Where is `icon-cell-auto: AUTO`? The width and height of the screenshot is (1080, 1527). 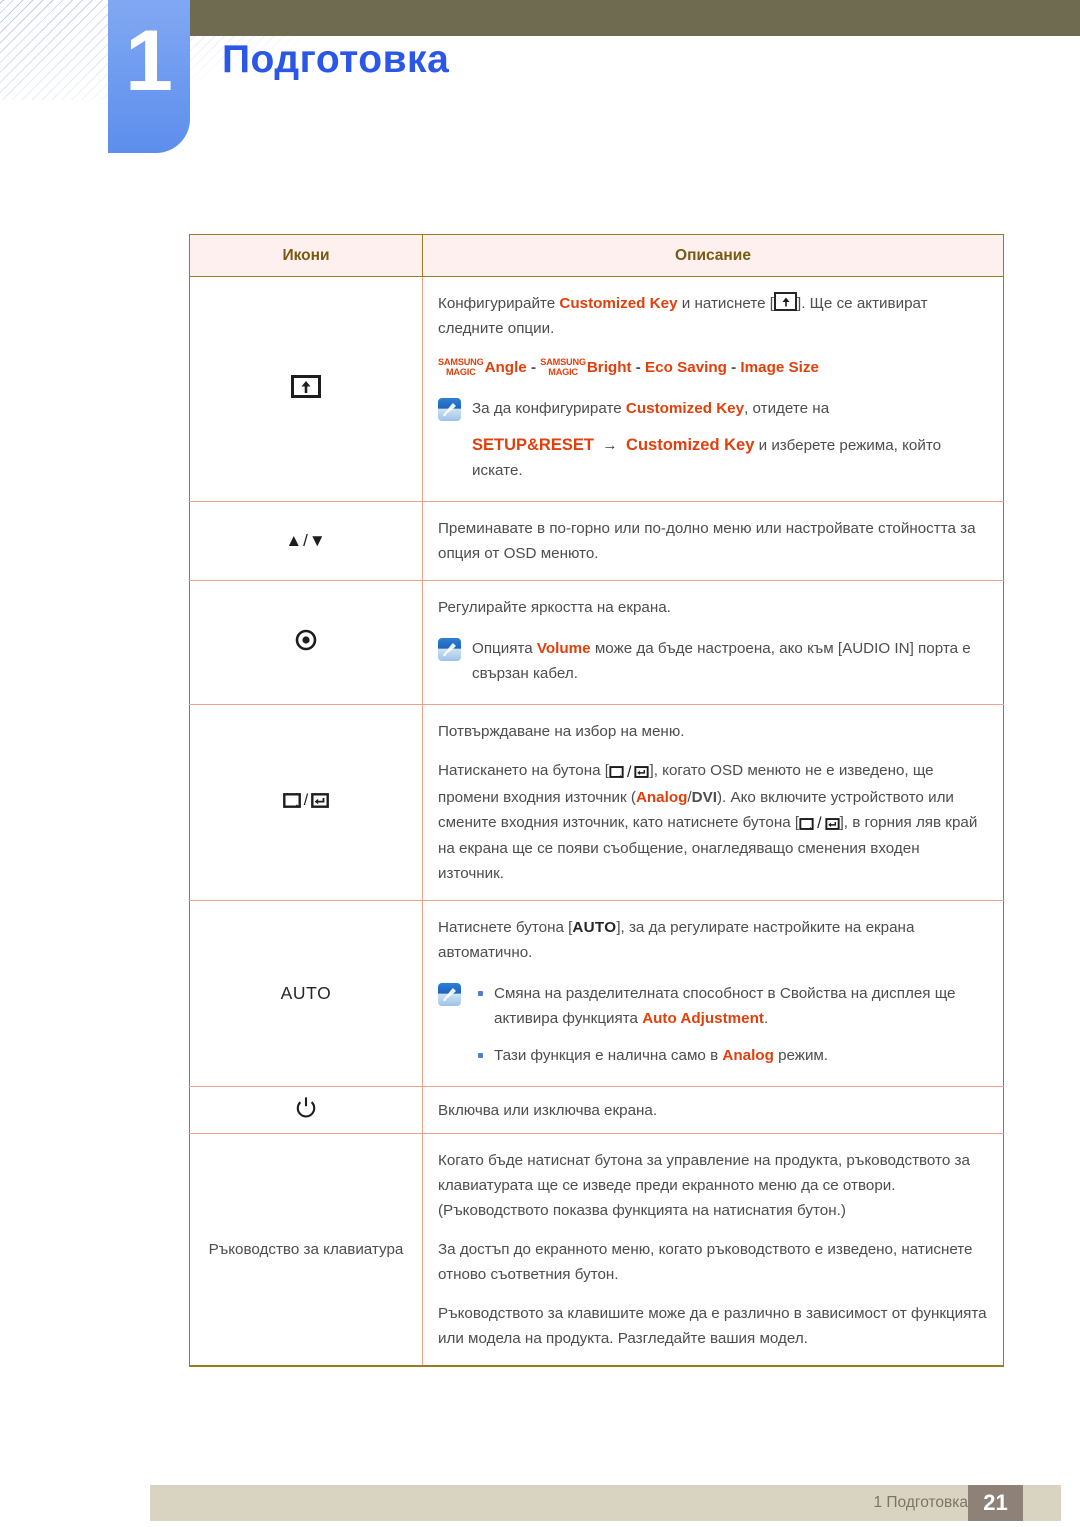 icon-cell-auto: AUTO is located at coordinates (306, 993).